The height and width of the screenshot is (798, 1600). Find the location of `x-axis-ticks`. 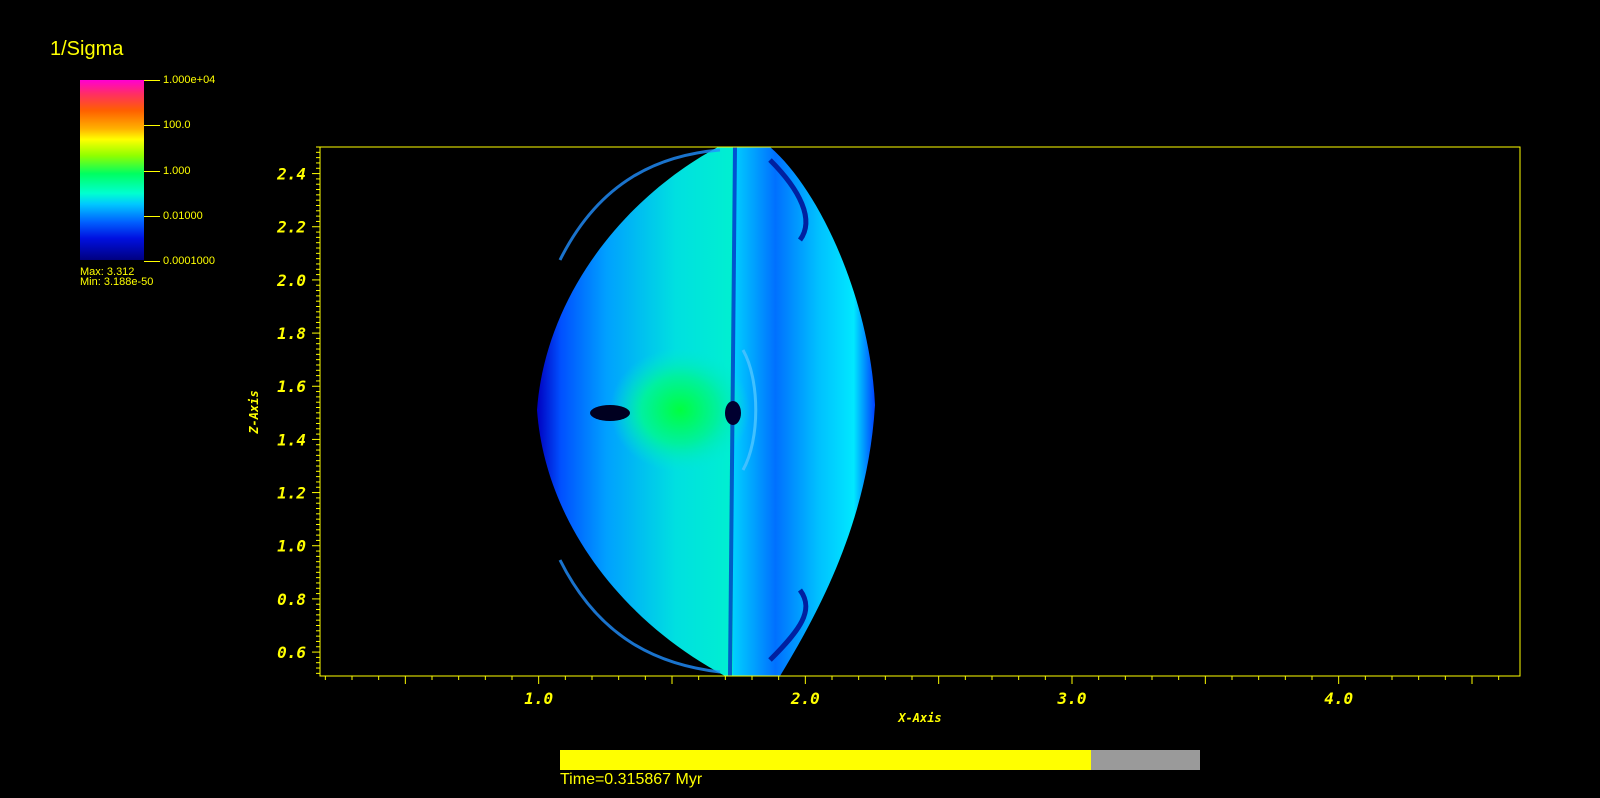

x-axis-ticks is located at coordinates (912, 680).